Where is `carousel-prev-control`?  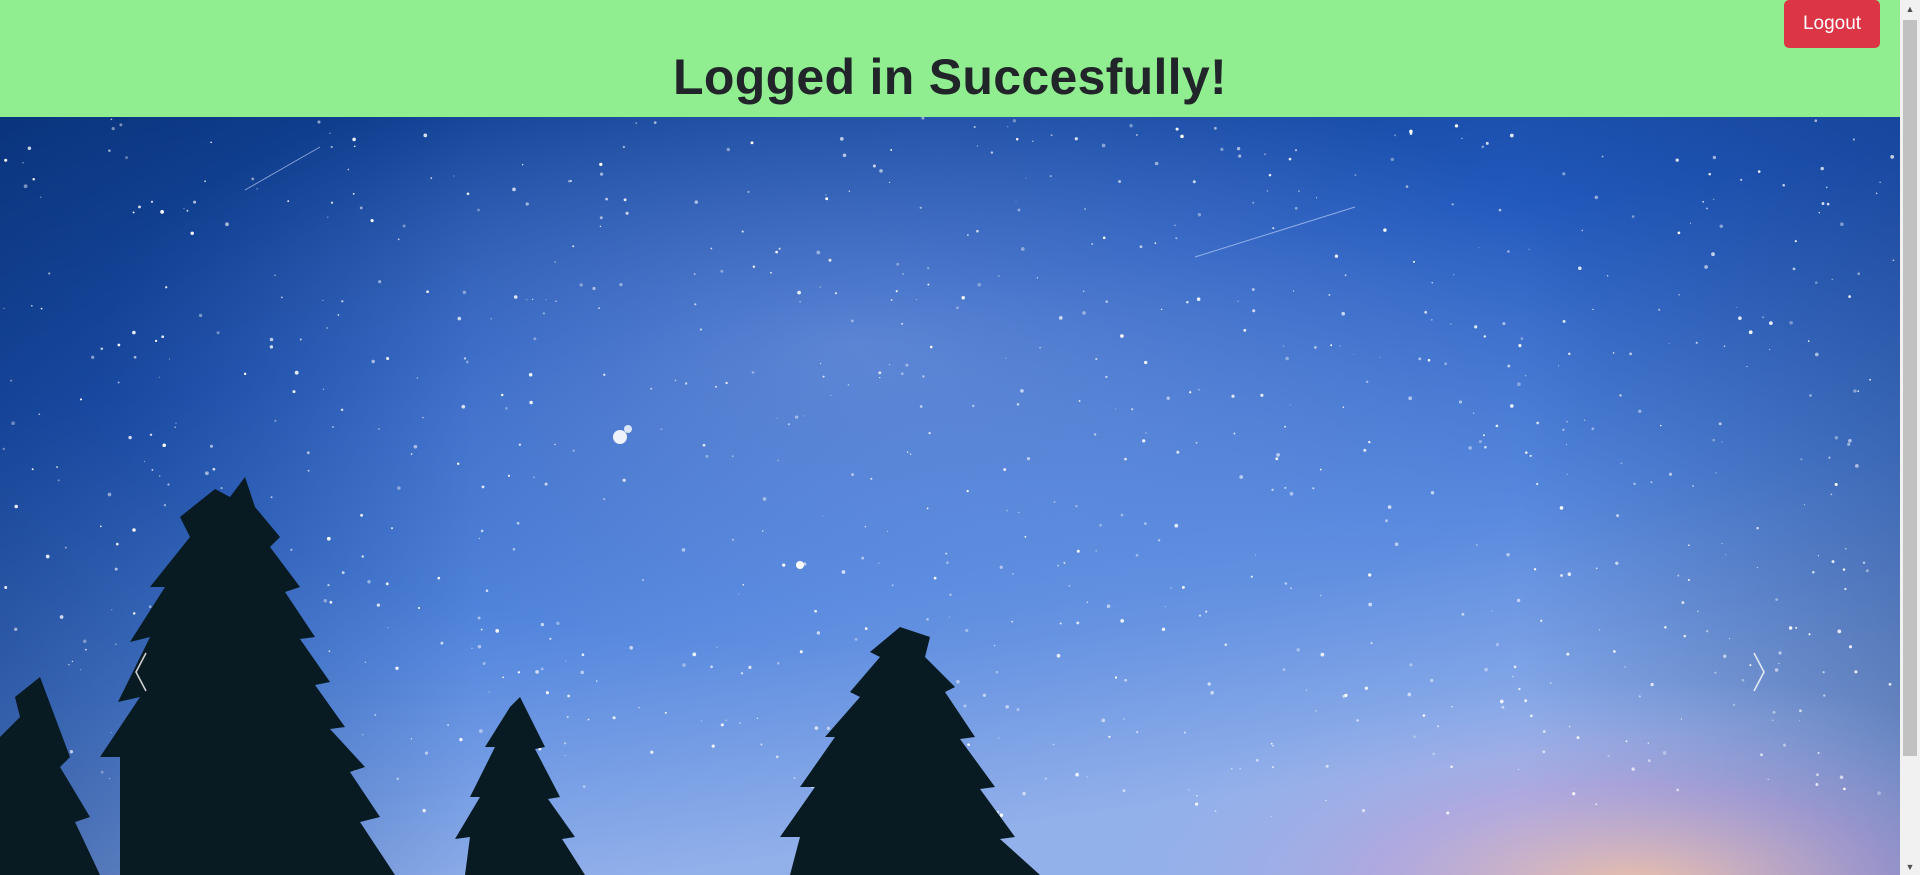 carousel-prev-control is located at coordinates (142, 672).